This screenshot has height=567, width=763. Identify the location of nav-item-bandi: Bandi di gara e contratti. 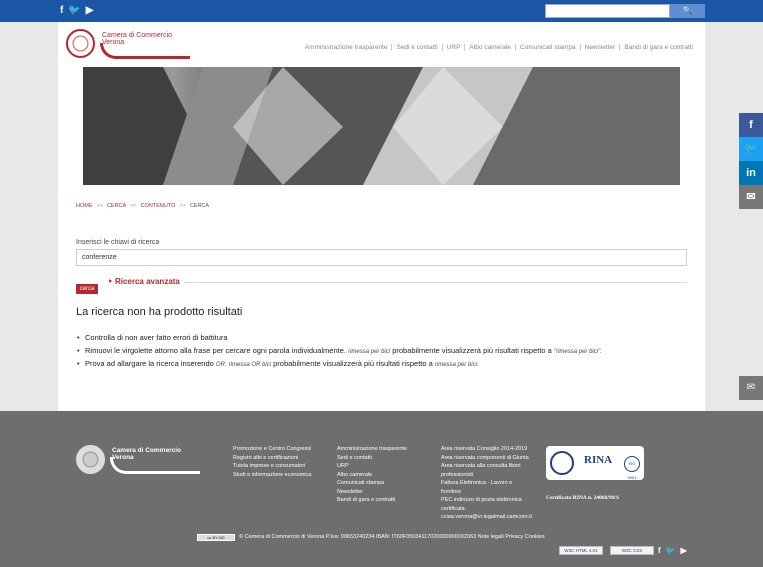
(658, 47).